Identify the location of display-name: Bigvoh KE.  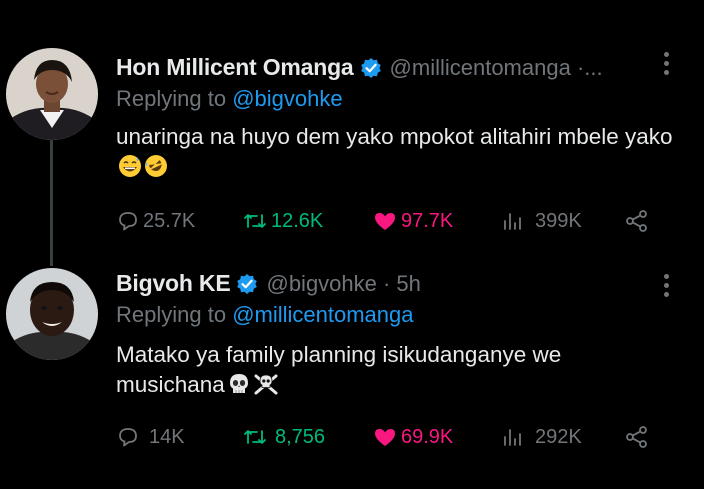
(173, 283).